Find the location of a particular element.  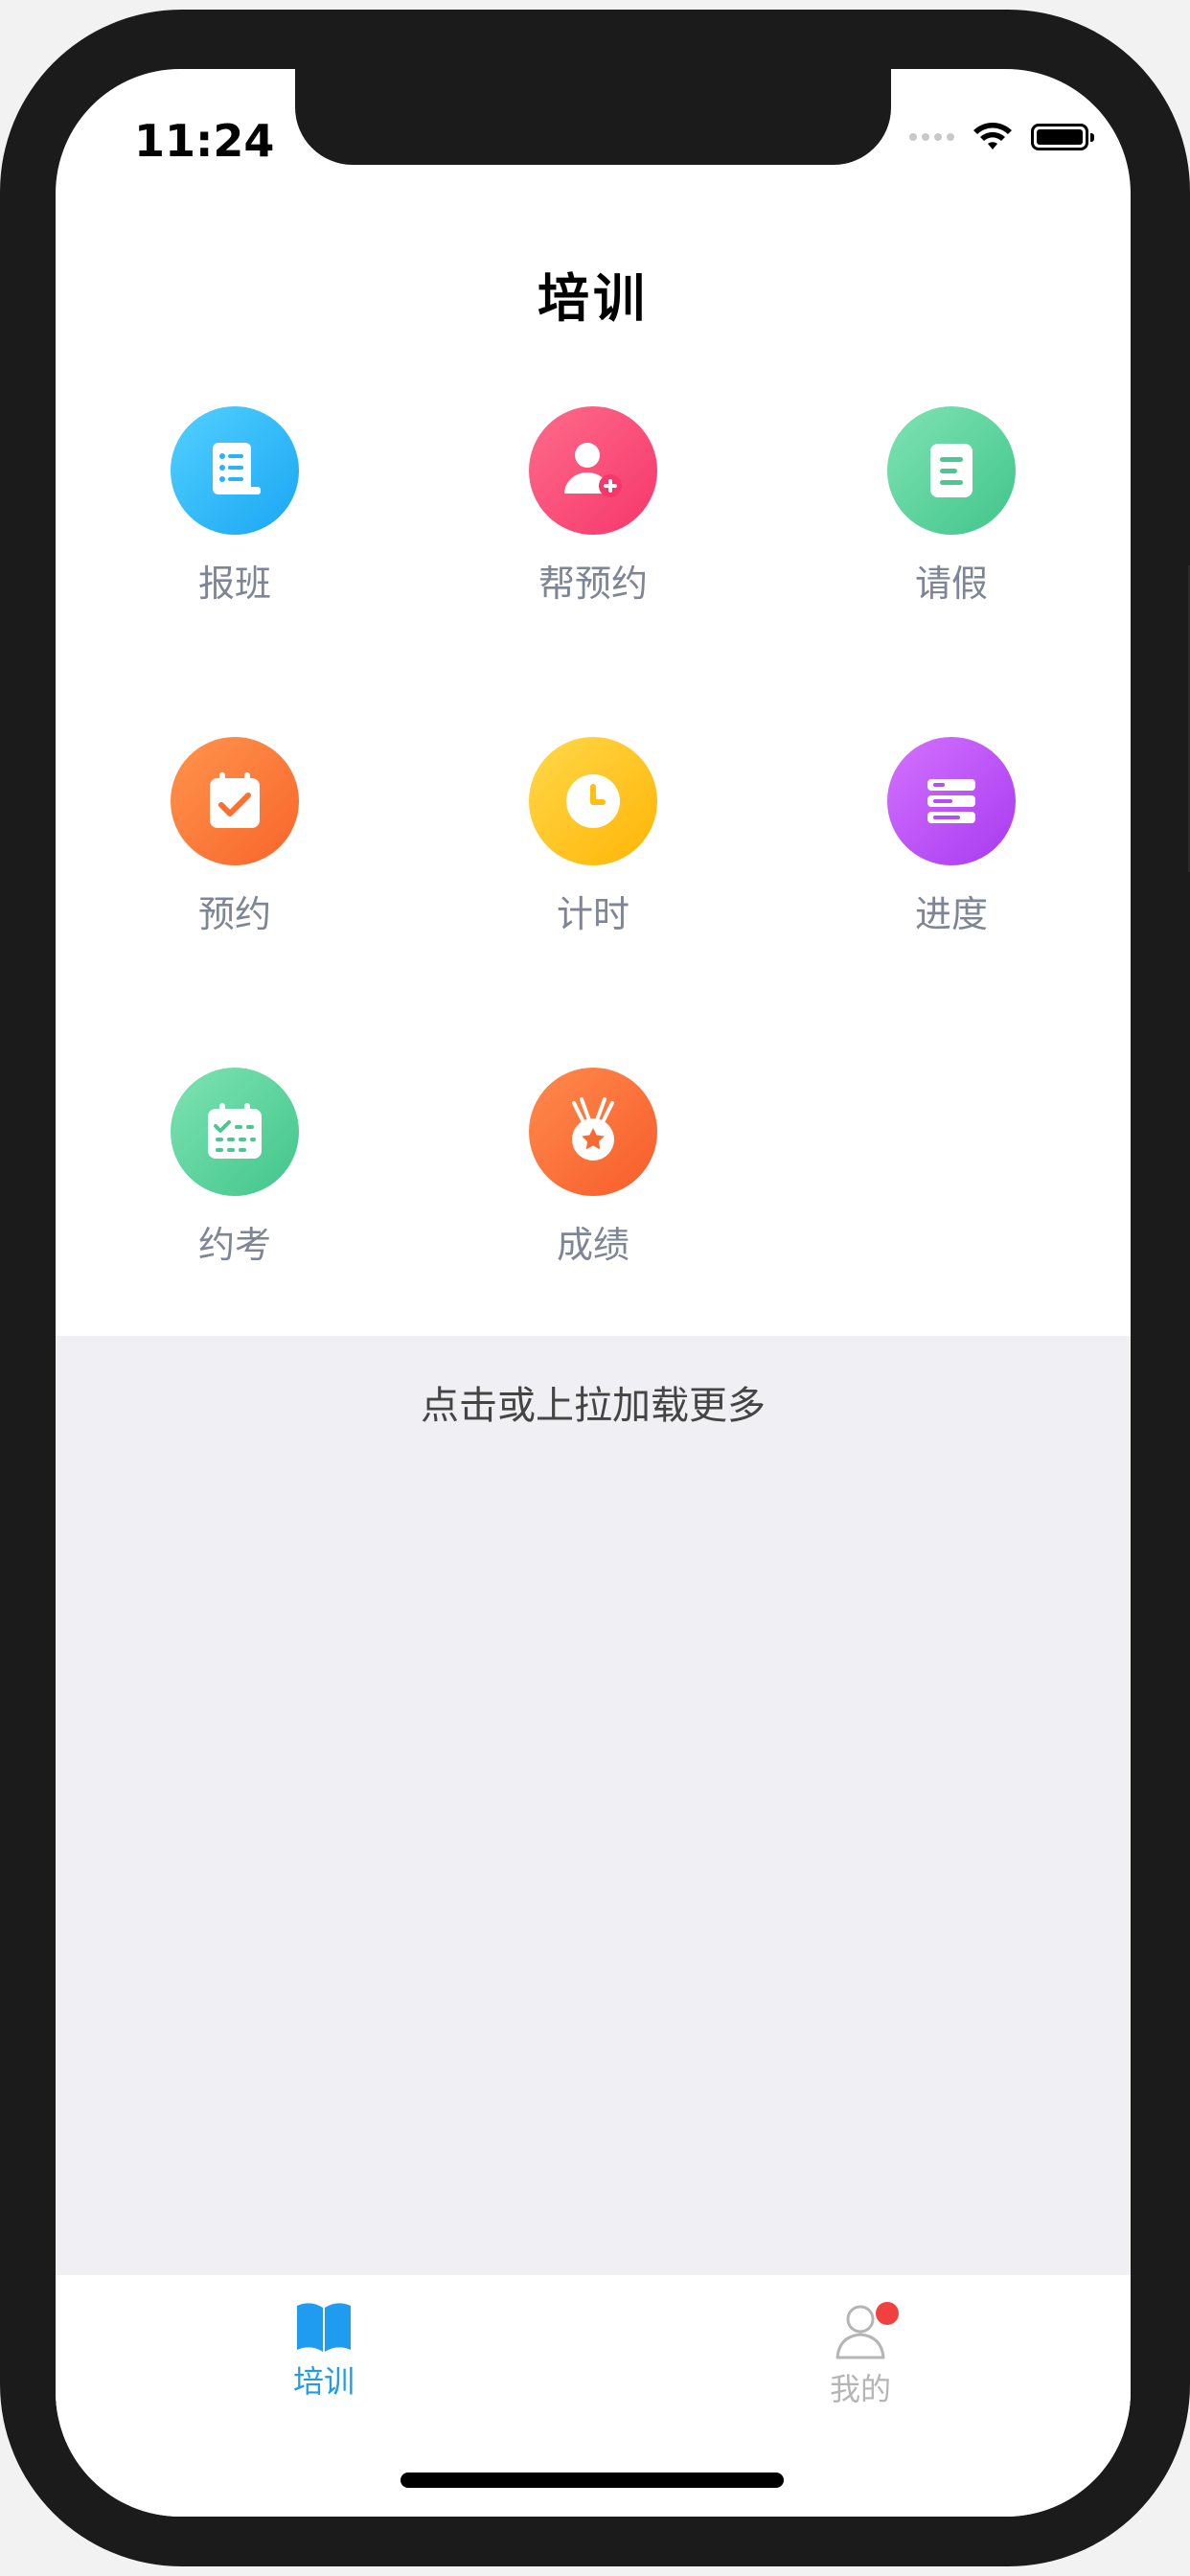

menu-item-label: 计时 is located at coordinates (592, 914).